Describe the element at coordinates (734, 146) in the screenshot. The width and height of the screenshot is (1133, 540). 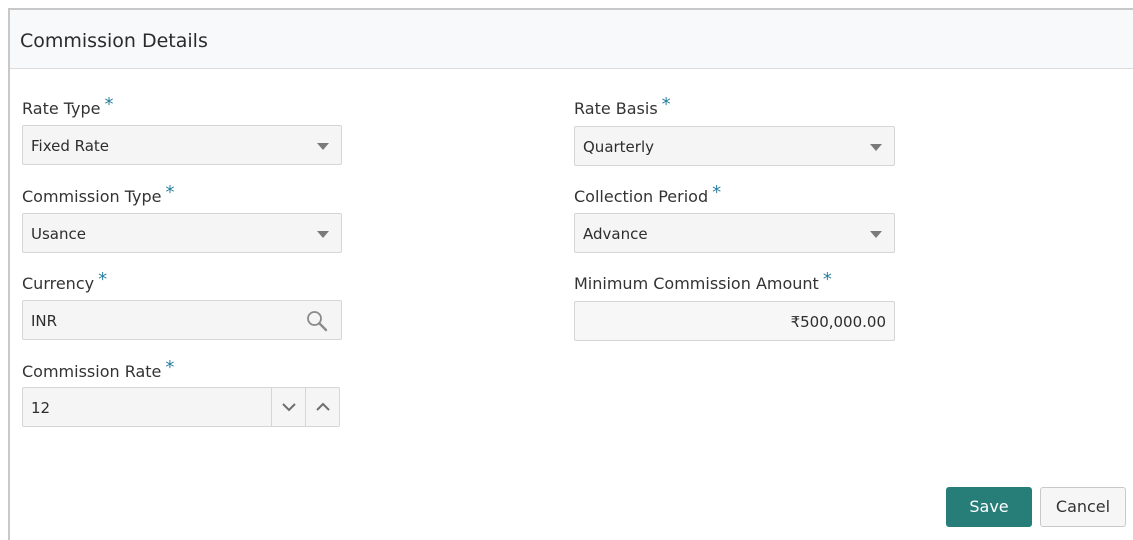
I see `rate-basis-select: Quarterly` at that location.